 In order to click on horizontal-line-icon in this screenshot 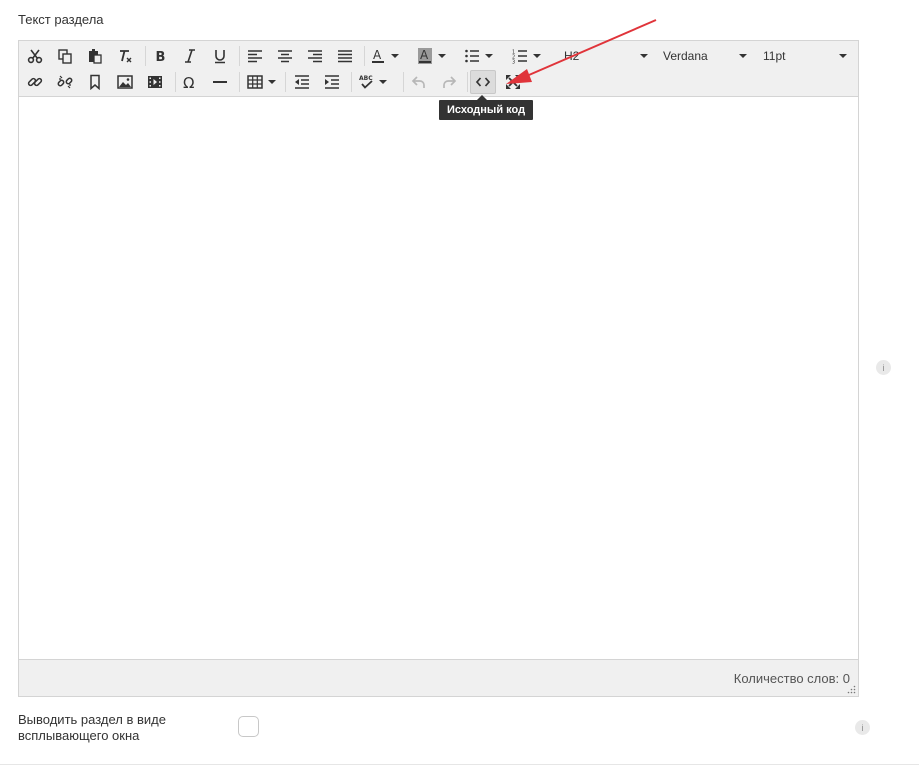, I will do `click(220, 82)`.